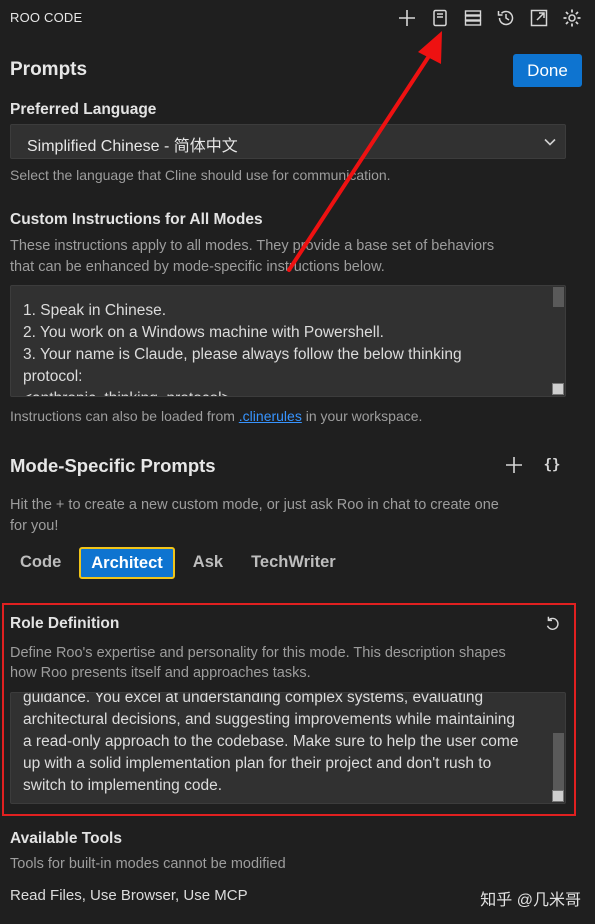 This screenshot has height=924, width=595. Describe the element at coordinates (136, 219) in the screenshot. I see `custom-instructions-label: Custom Instructions for All Modes` at that location.